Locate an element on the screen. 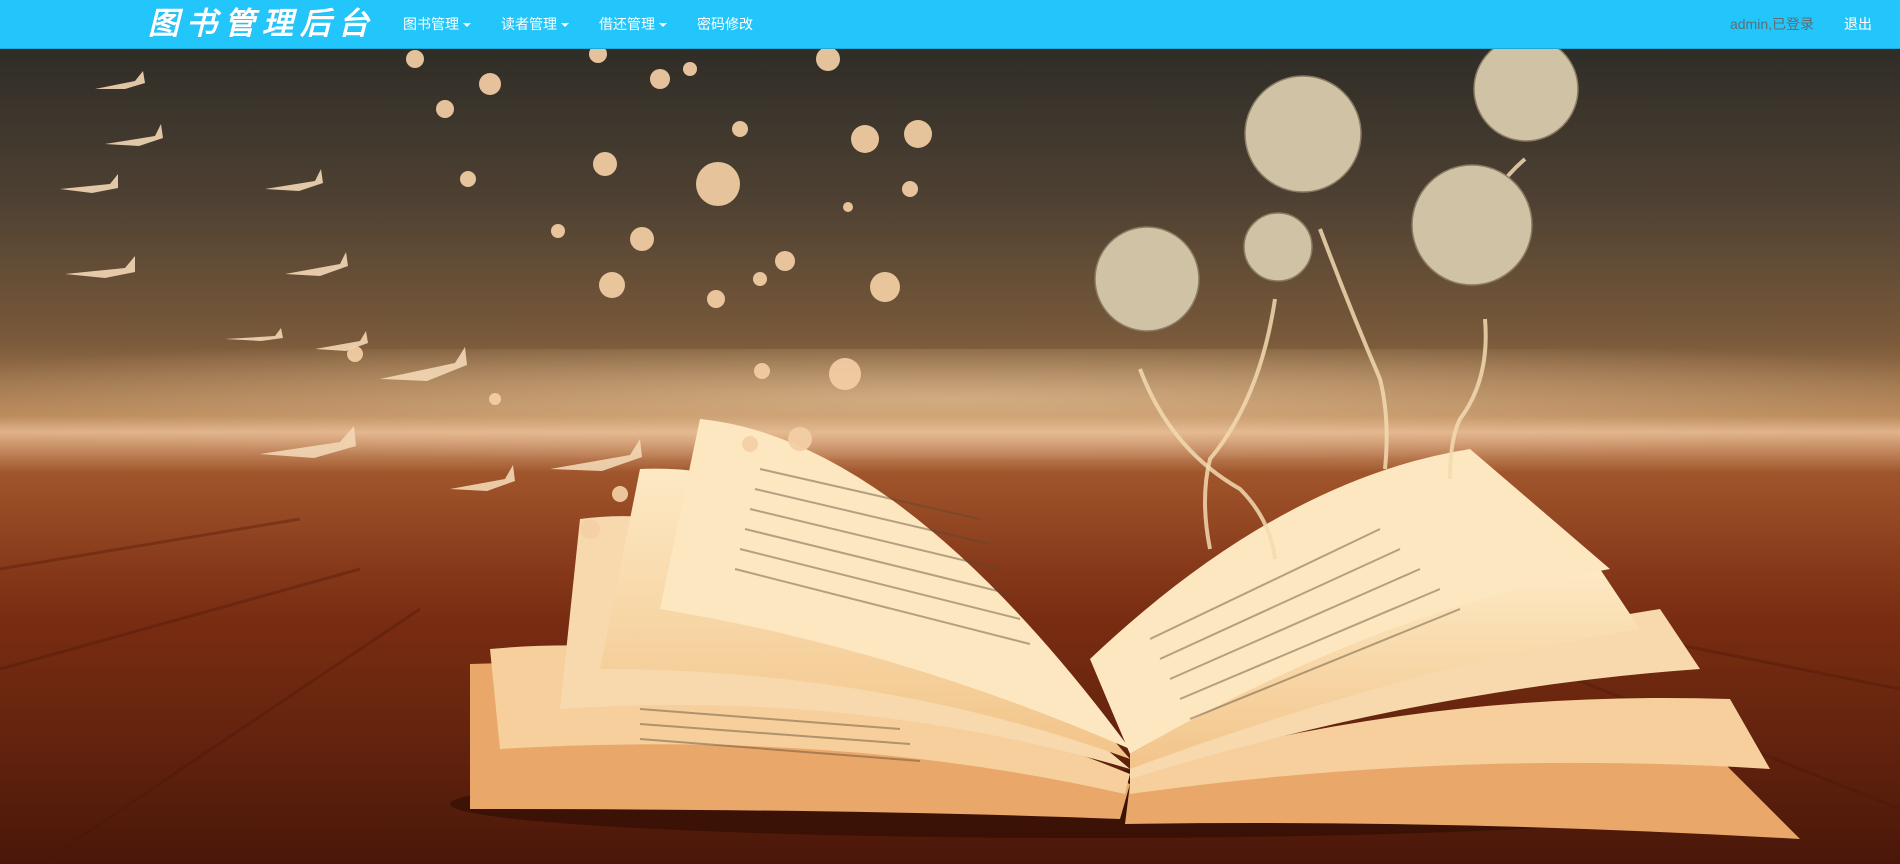 This screenshot has width=1900, height=864. menu-borrow-return-management: 借还管理 is located at coordinates (633, 24).